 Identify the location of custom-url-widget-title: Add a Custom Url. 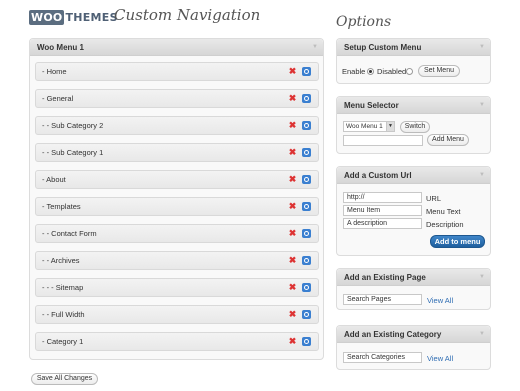
(378, 175).